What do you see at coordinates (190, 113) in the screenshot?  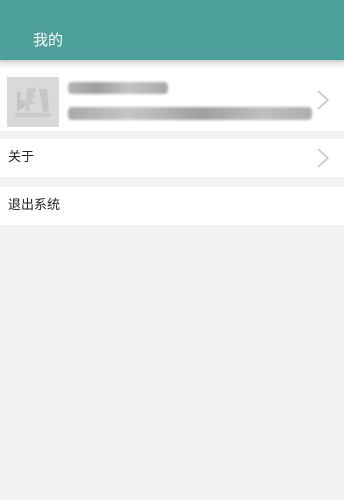 I see `blurred-user-detail` at bounding box center [190, 113].